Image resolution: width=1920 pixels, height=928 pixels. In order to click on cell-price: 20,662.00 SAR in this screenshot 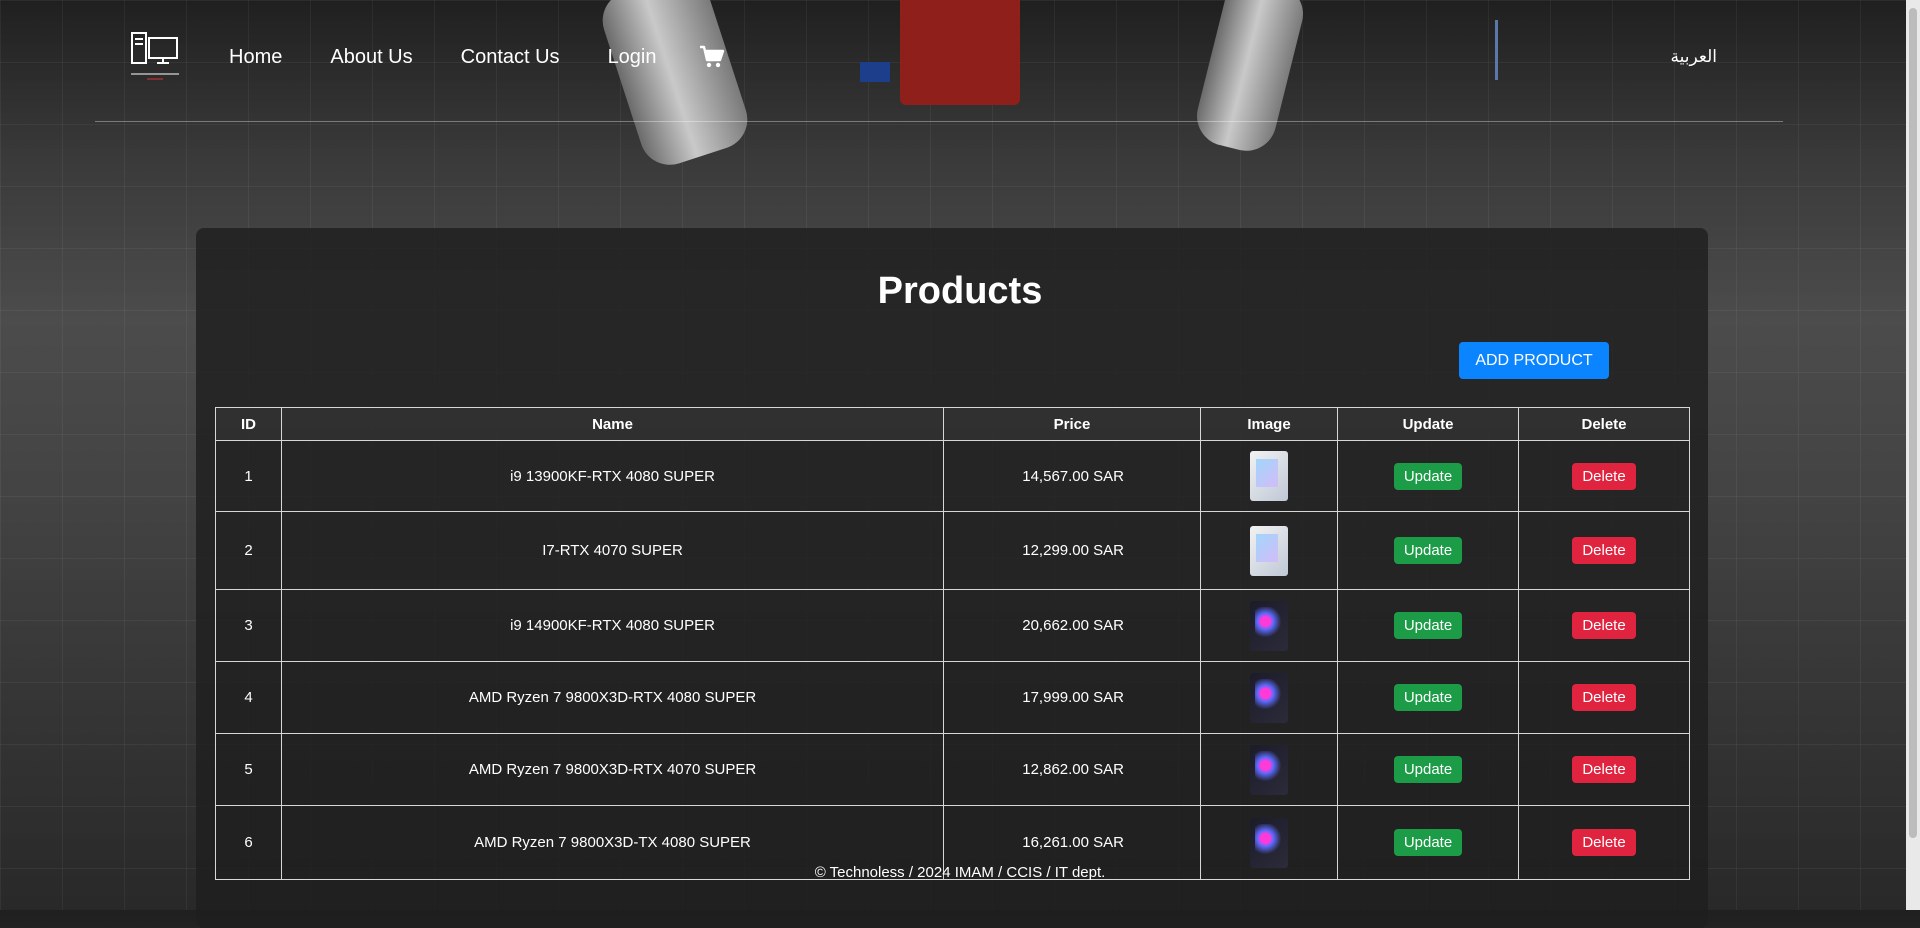, I will do `click(1072, 625)`.